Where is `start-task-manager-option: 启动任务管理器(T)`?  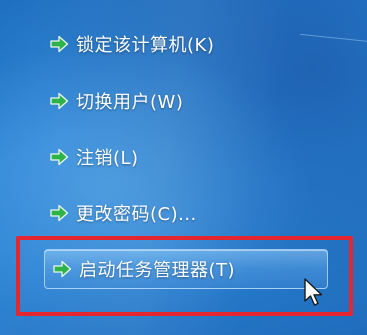
start-task-manager-option: 启动任务管理器(T) is located at coordinates (186, 269).